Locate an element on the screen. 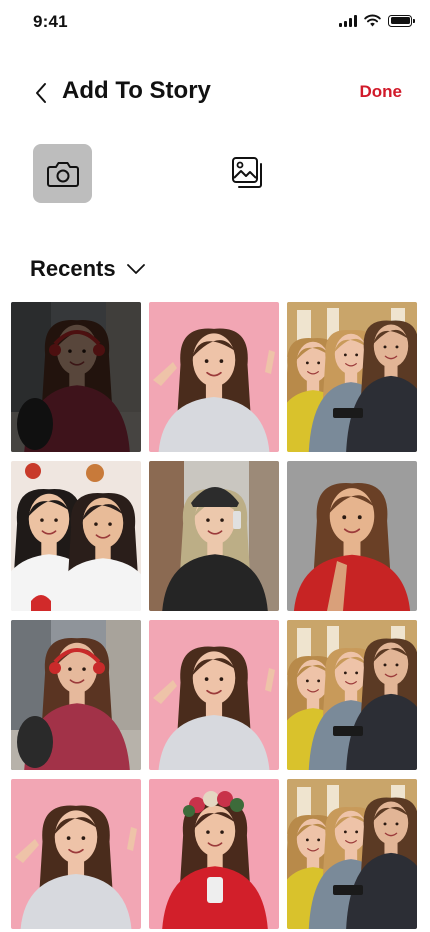 The image size is (430, 932). camera-icon is located at coordinates (62, 174).